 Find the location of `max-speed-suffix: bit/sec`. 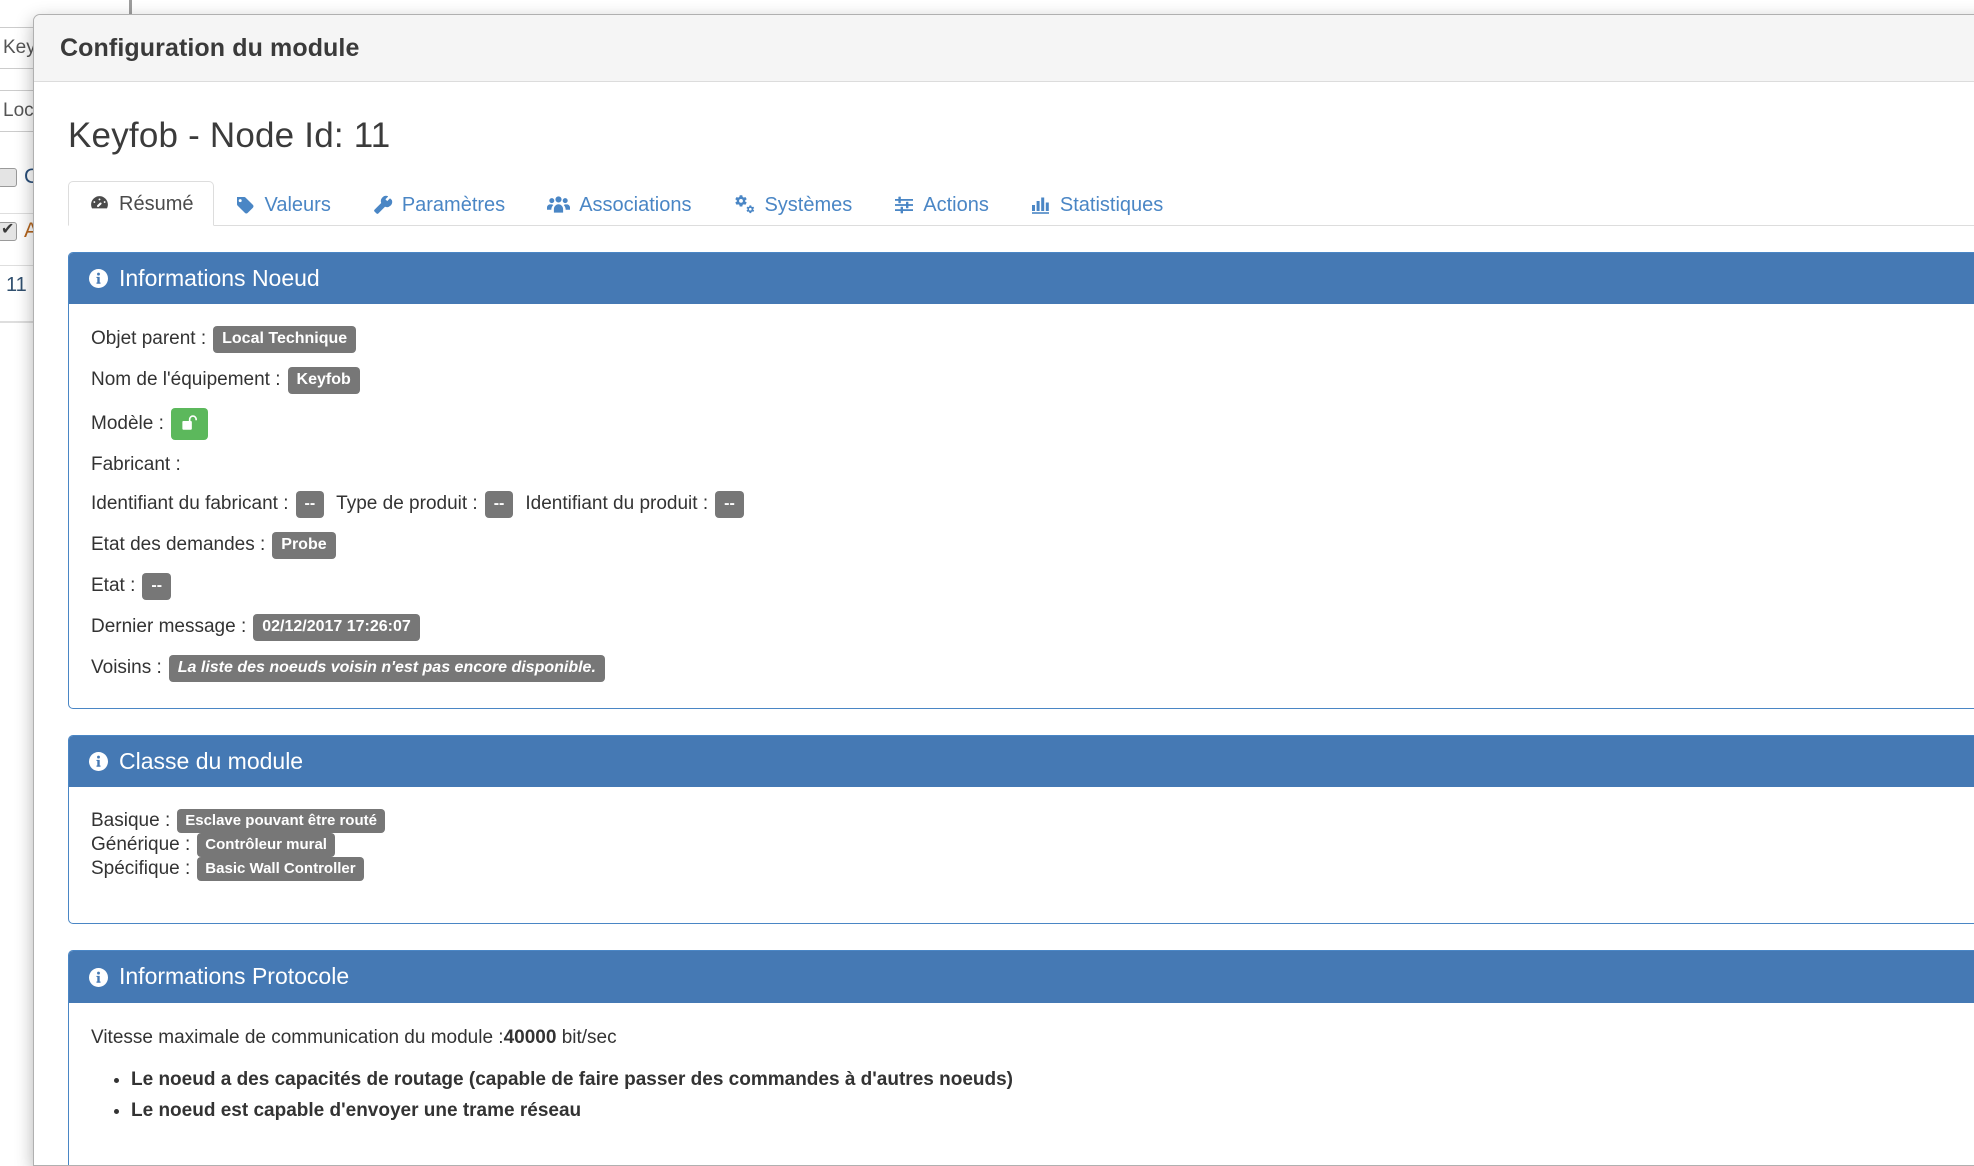

max-speed-suffix: bit/sec is located at coordinates (586, 1037).